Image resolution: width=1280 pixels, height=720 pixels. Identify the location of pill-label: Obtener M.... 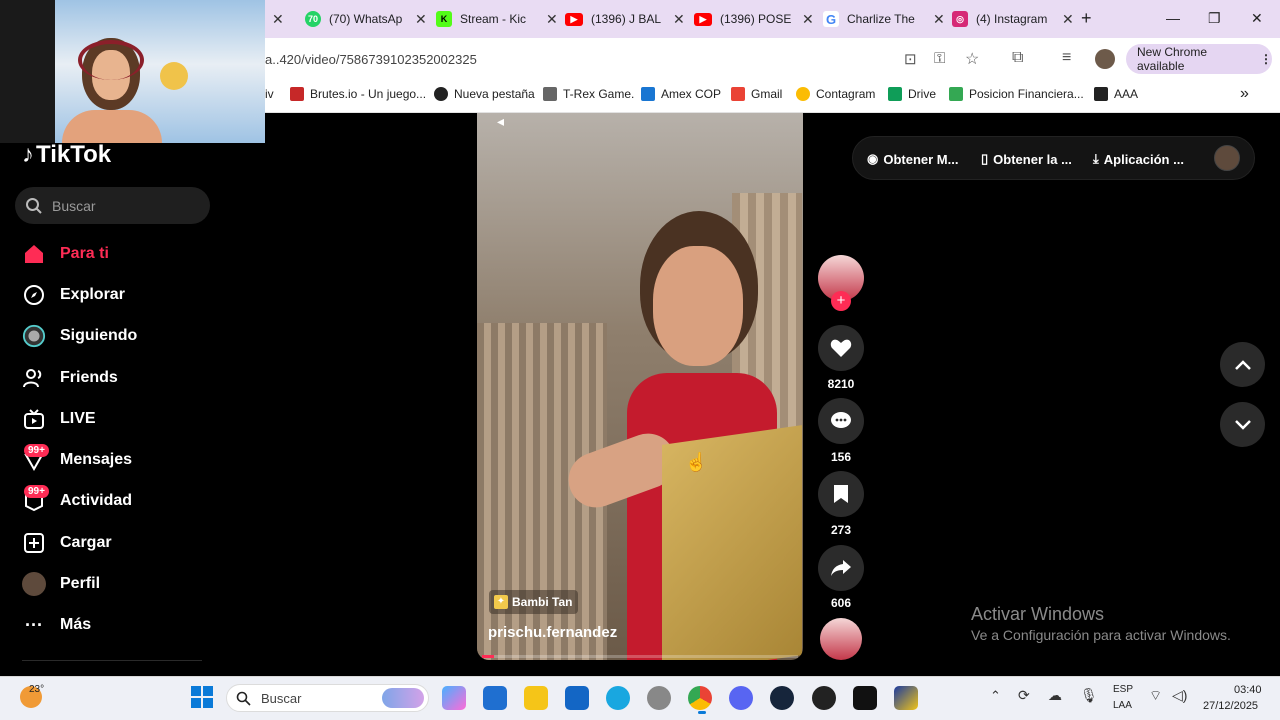
(921, 159).